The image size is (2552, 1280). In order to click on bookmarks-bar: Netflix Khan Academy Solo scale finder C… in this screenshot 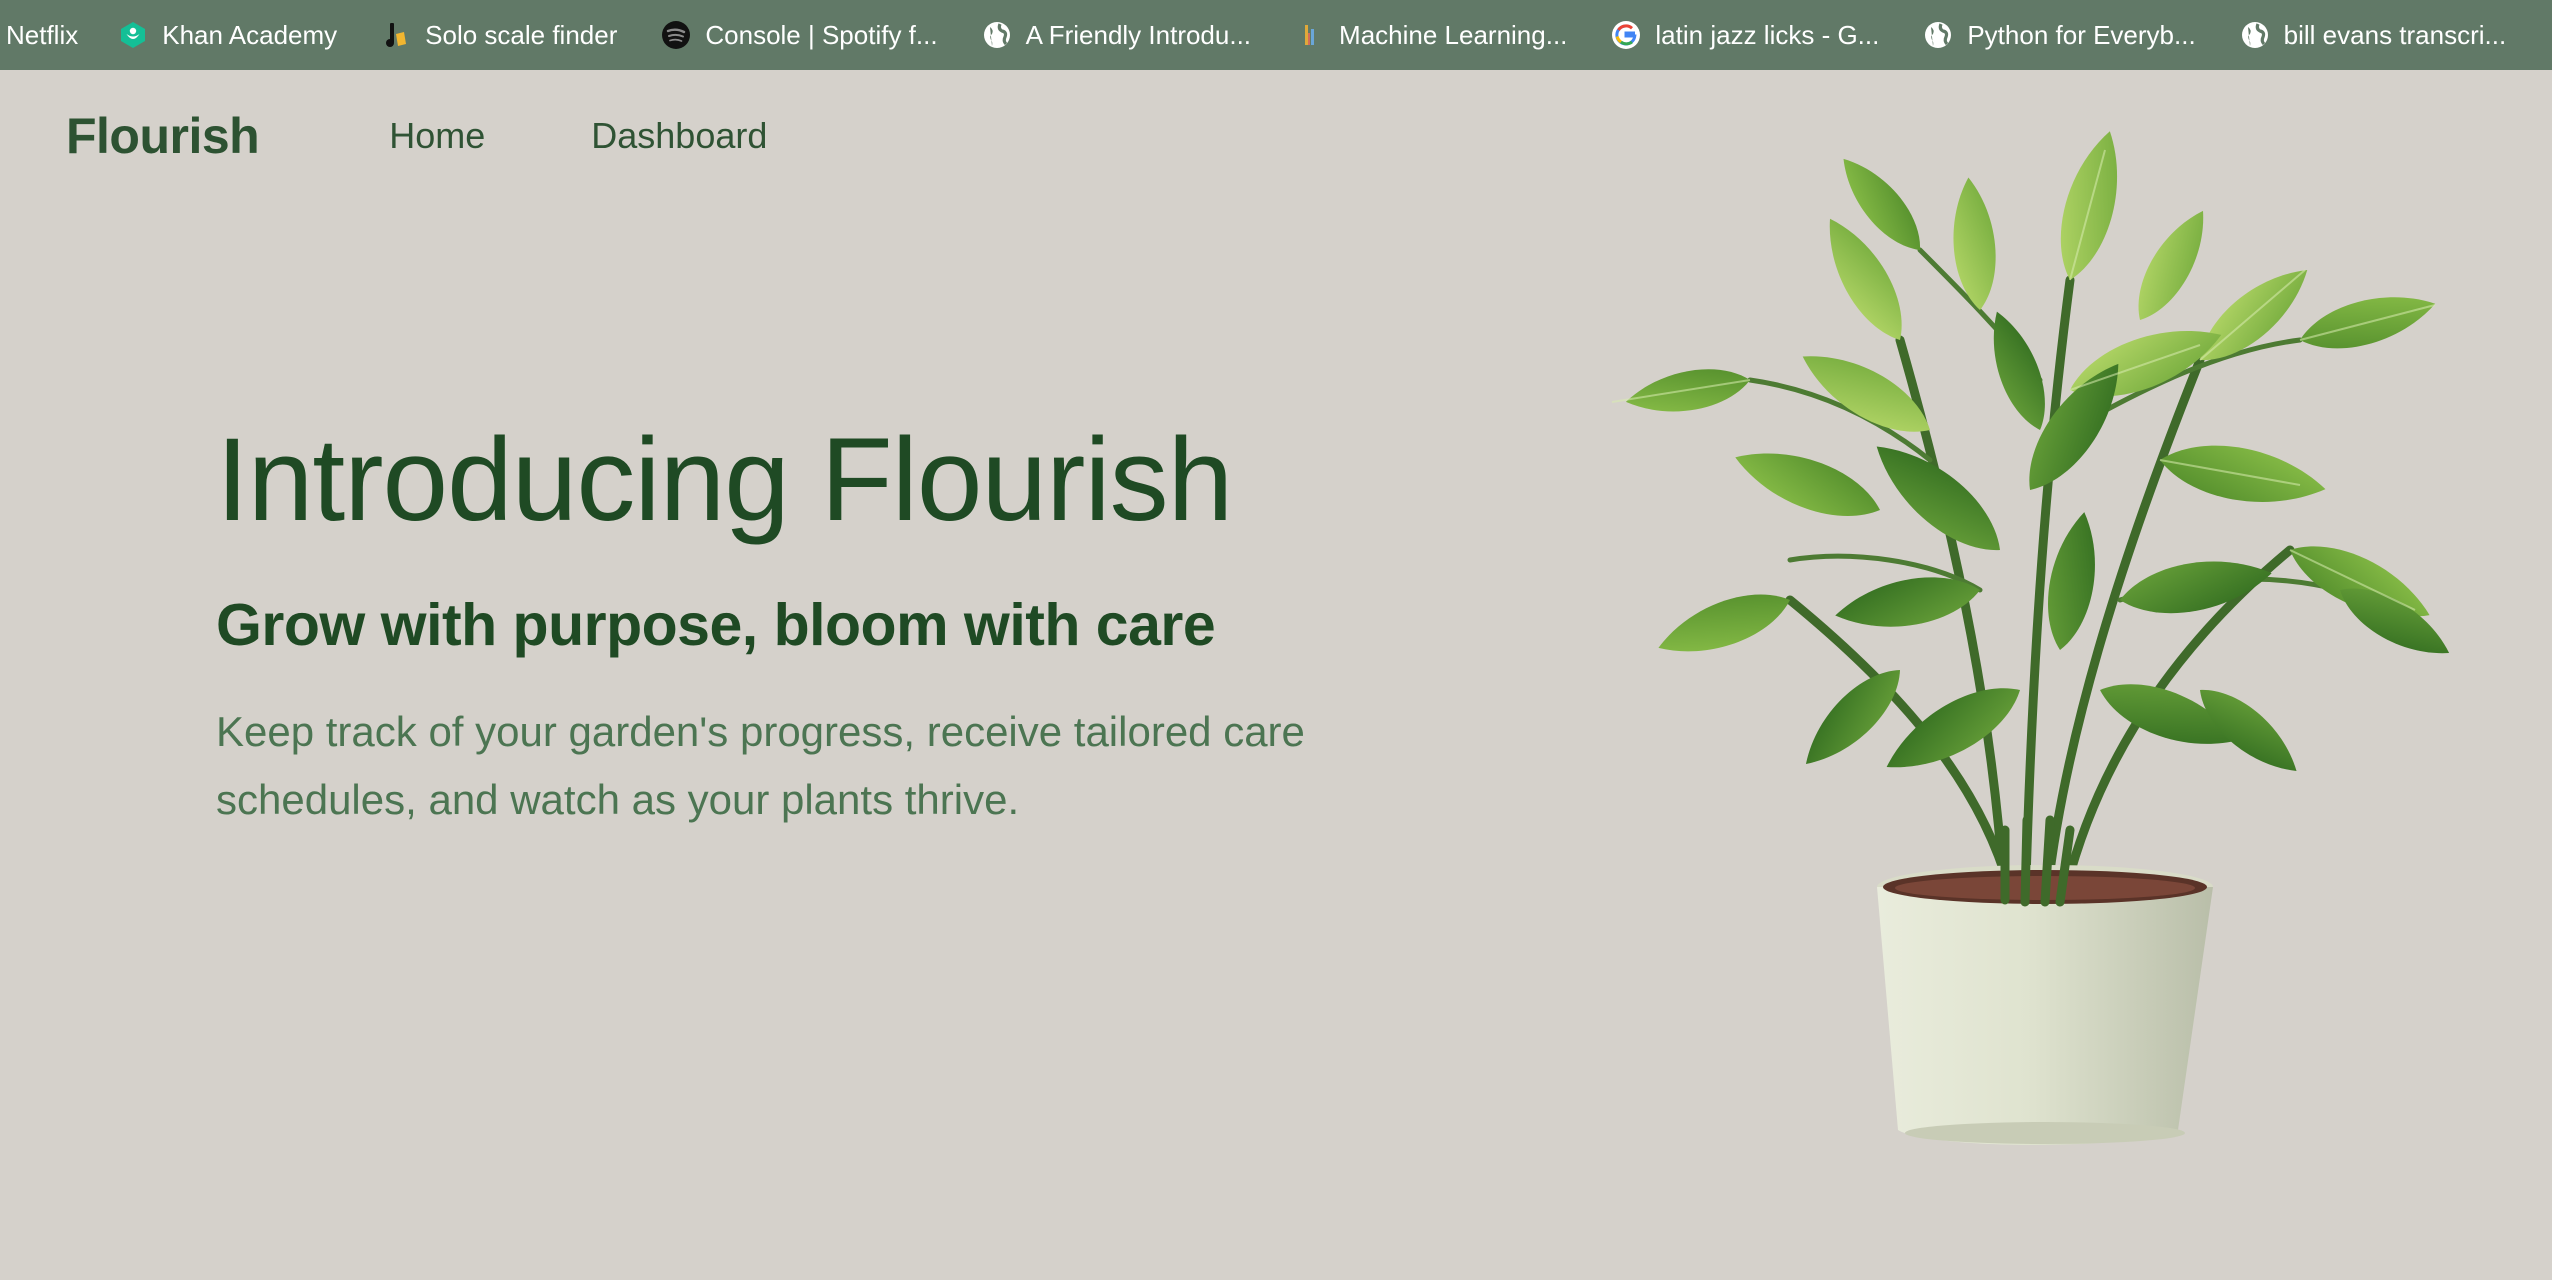, I will do `click(1276, 35)`.